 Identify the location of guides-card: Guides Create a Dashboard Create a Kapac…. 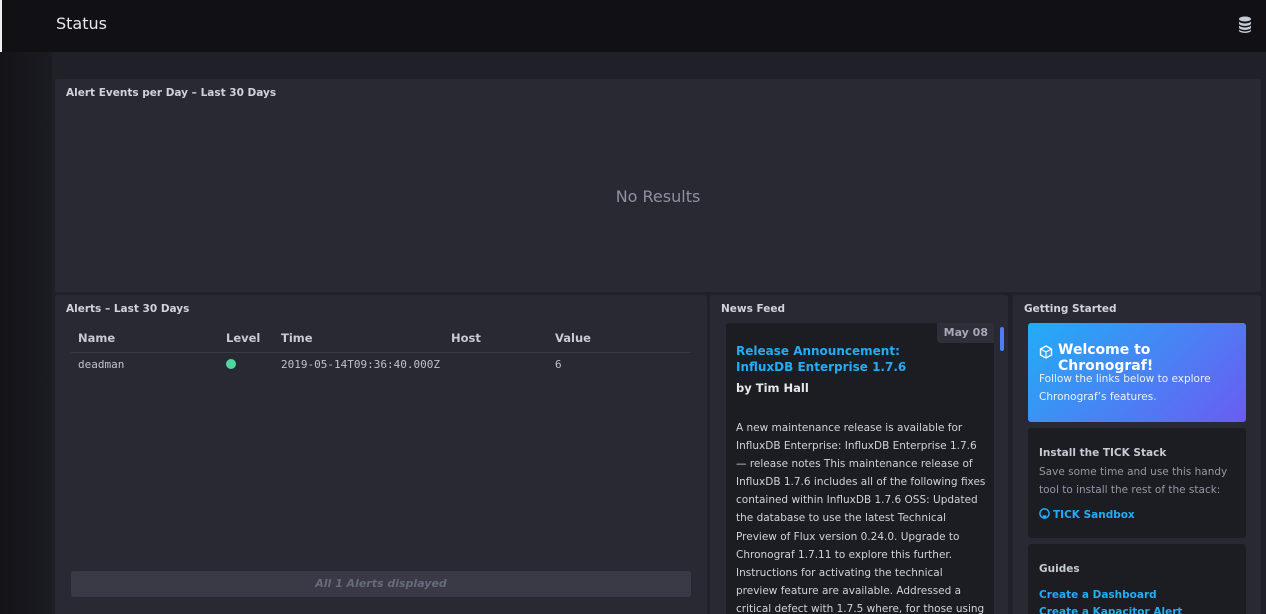
(1137, 579).